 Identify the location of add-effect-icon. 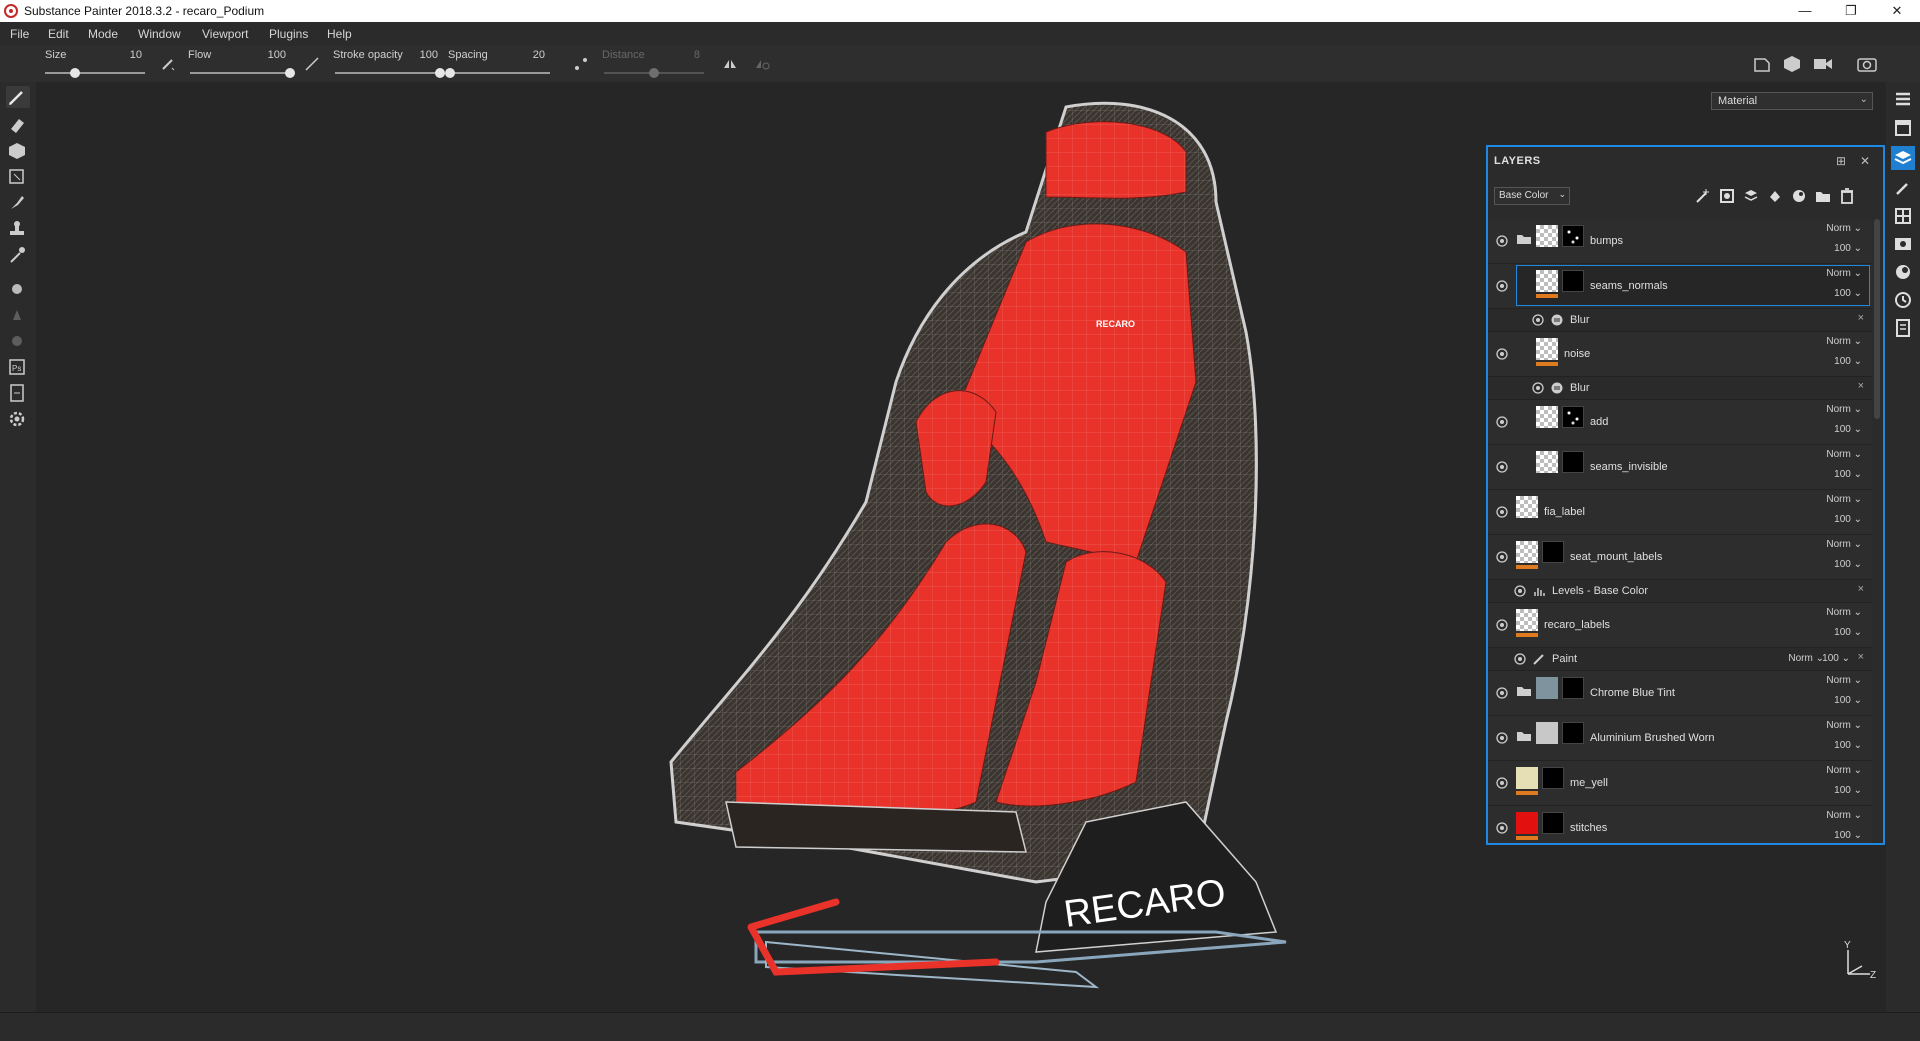
(1703, 196).